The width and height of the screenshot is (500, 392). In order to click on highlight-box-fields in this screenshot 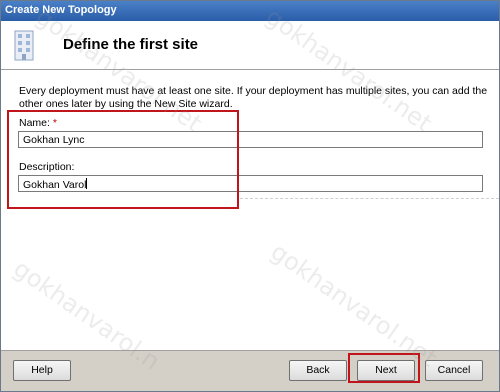, I will do `click(123, 159)`.